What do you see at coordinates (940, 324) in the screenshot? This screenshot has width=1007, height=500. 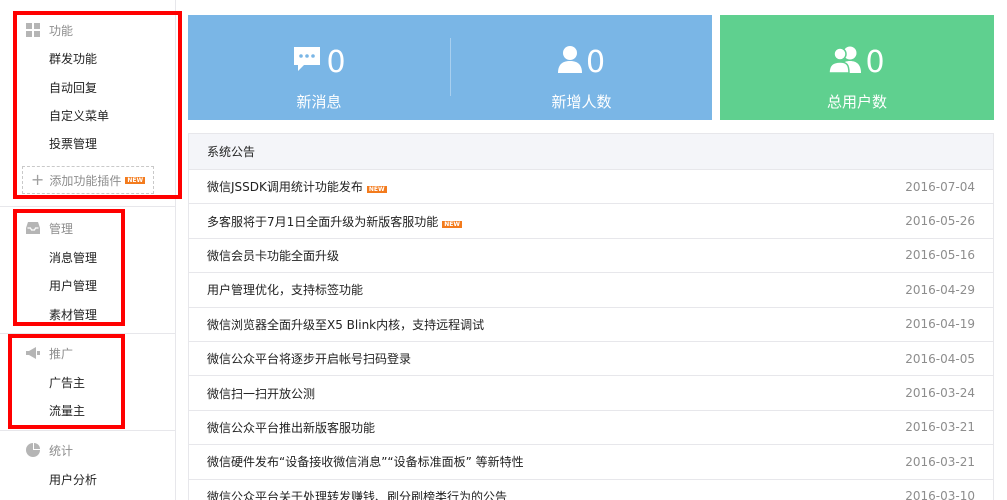 I see `notice-date: 2016-04-19` at bounding box center [940, 324].